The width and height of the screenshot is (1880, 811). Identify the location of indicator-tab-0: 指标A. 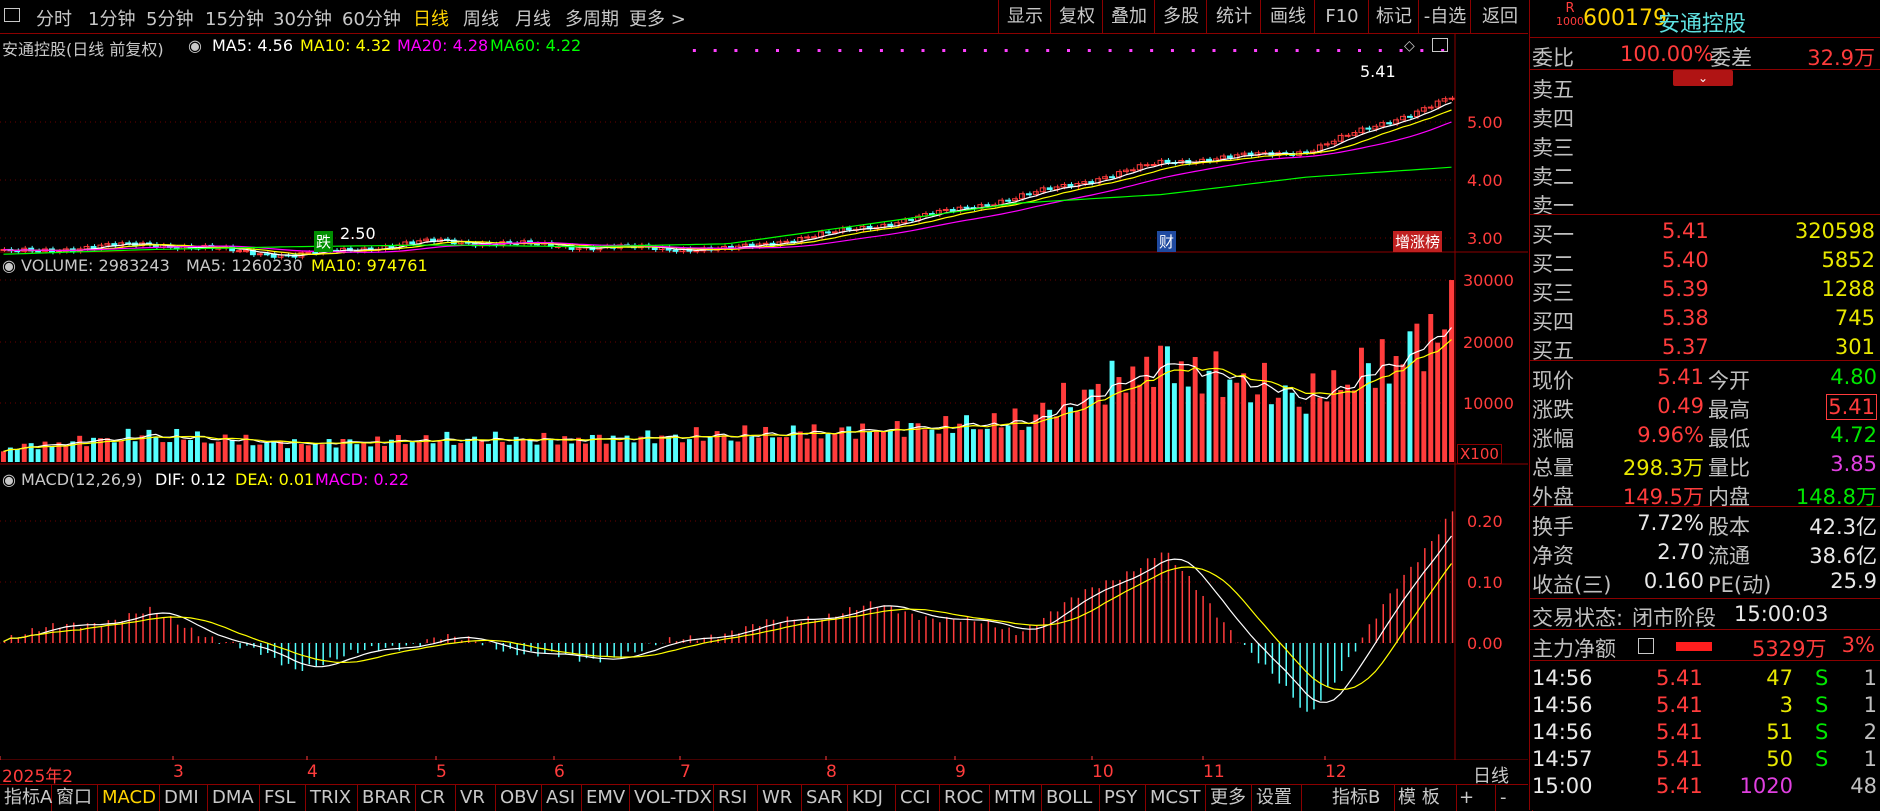
(26, 798).